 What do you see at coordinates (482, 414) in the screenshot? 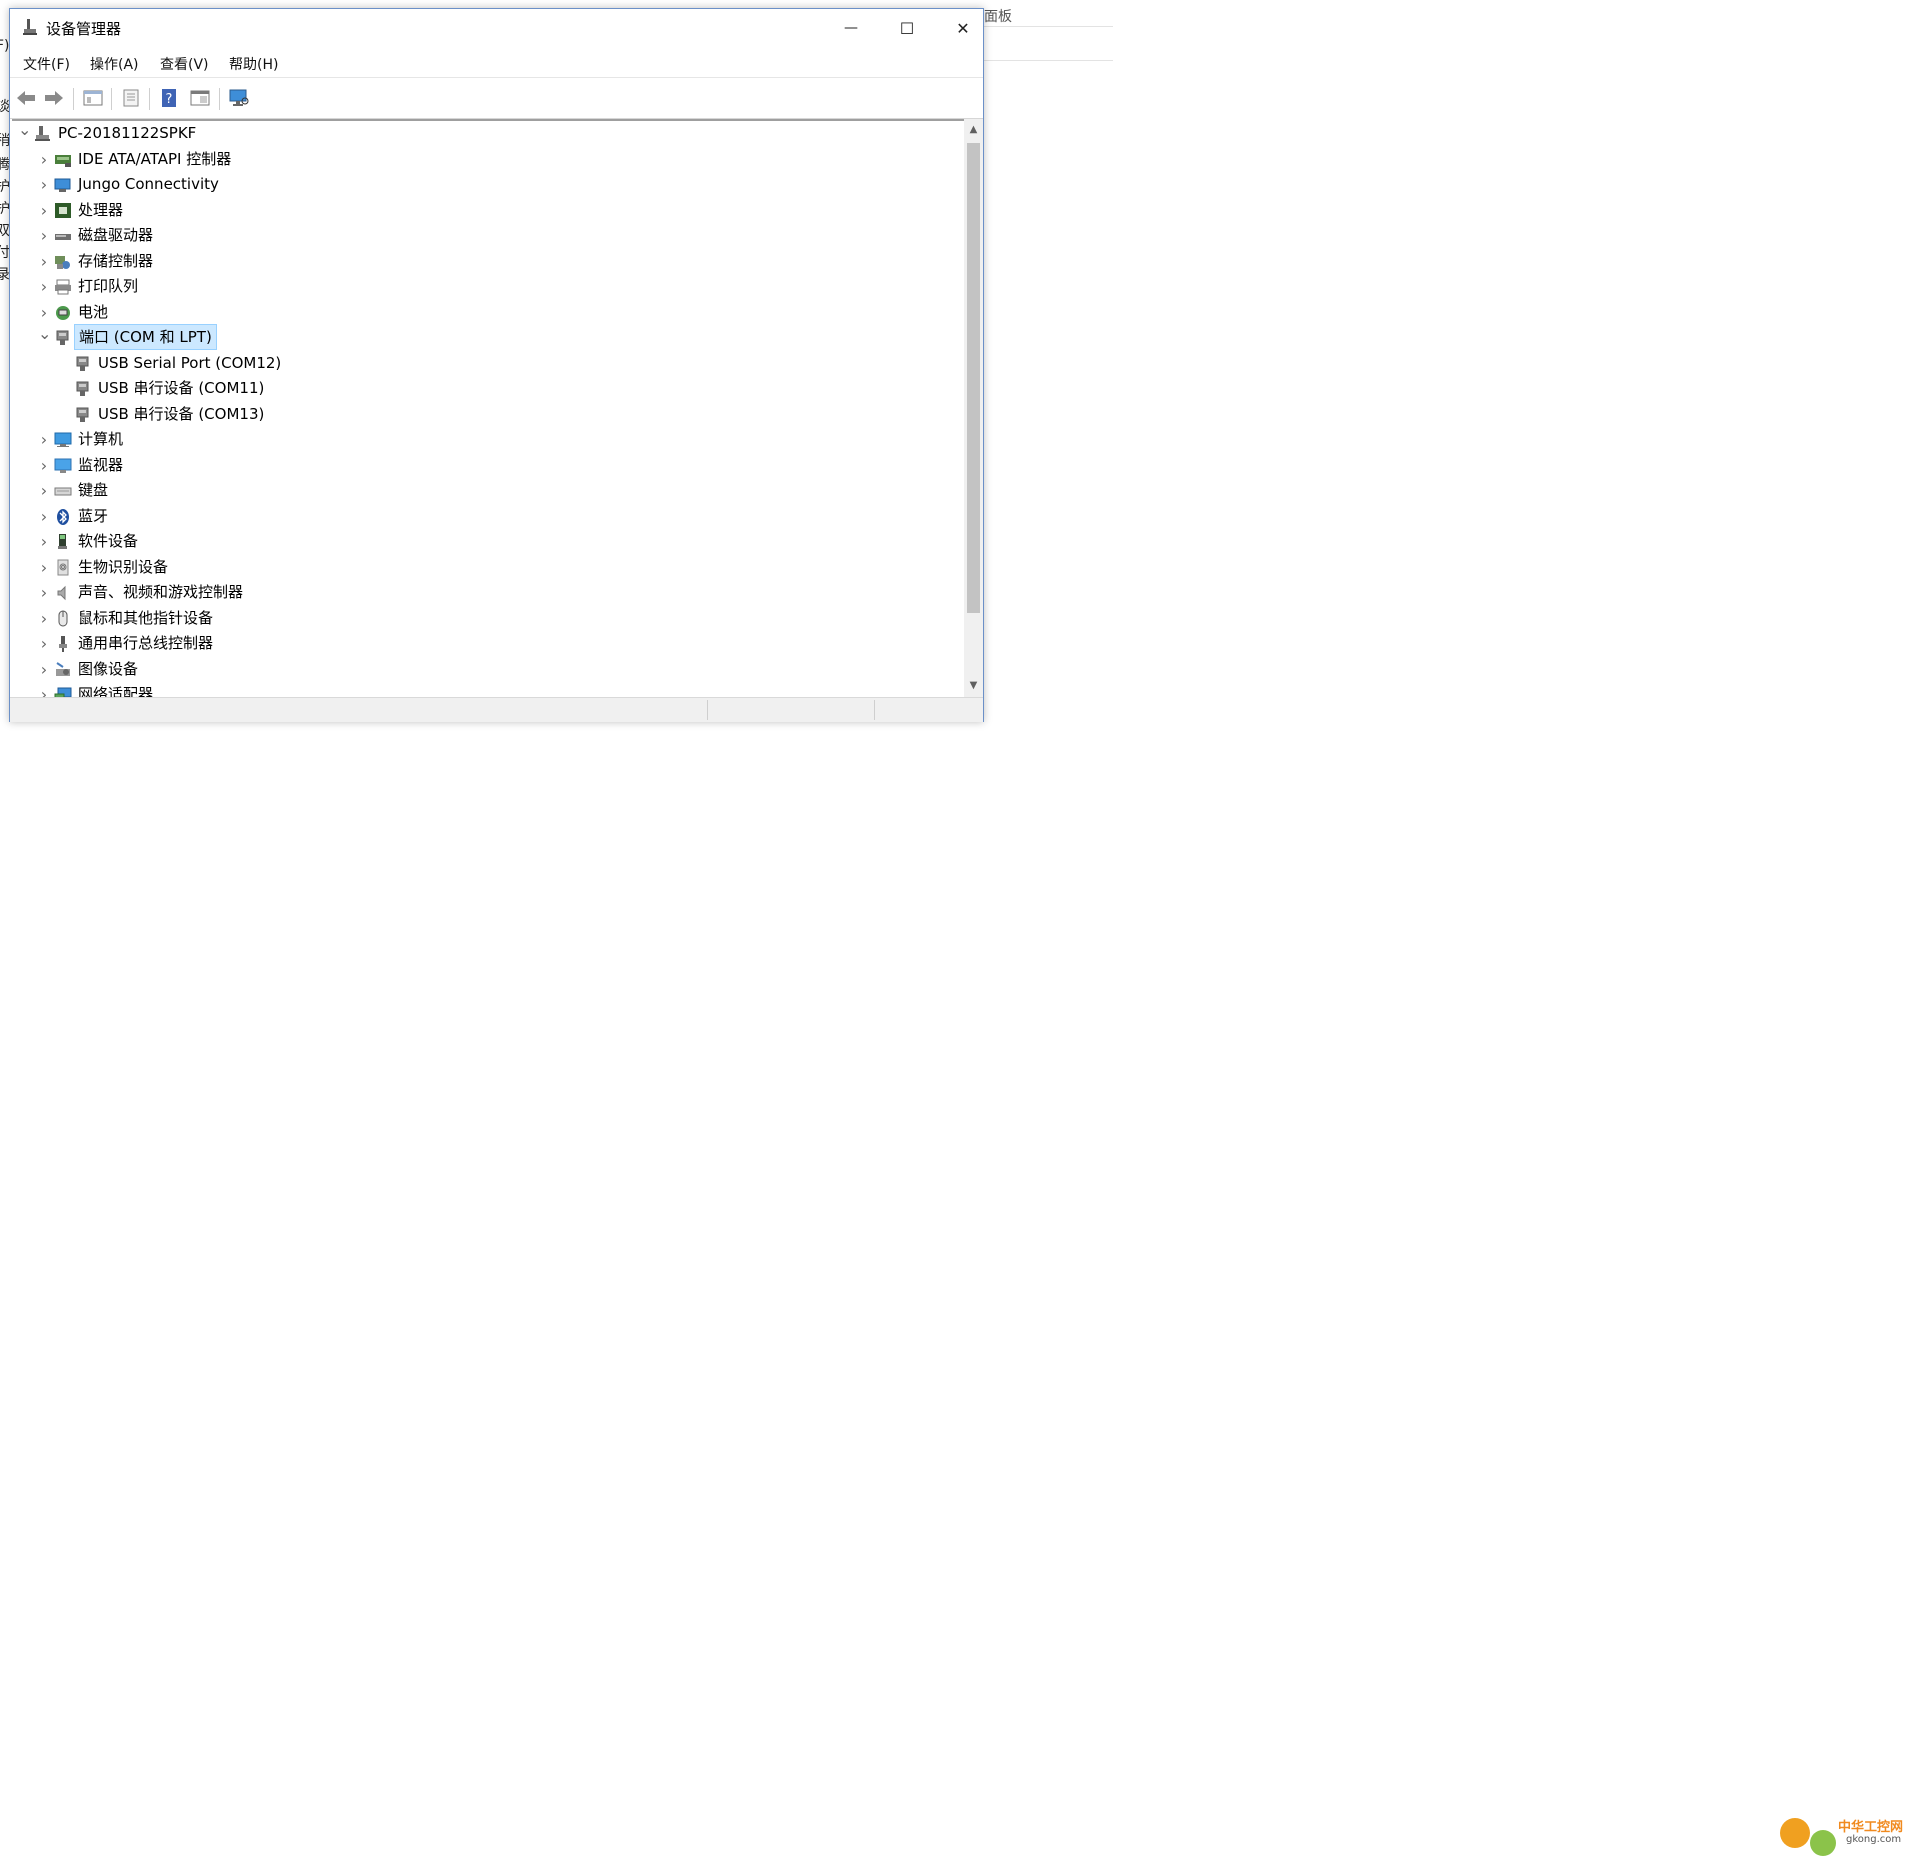
I see `tree-device-item: USB 串行设备 (COM13)` at bounding box center [482, 414].